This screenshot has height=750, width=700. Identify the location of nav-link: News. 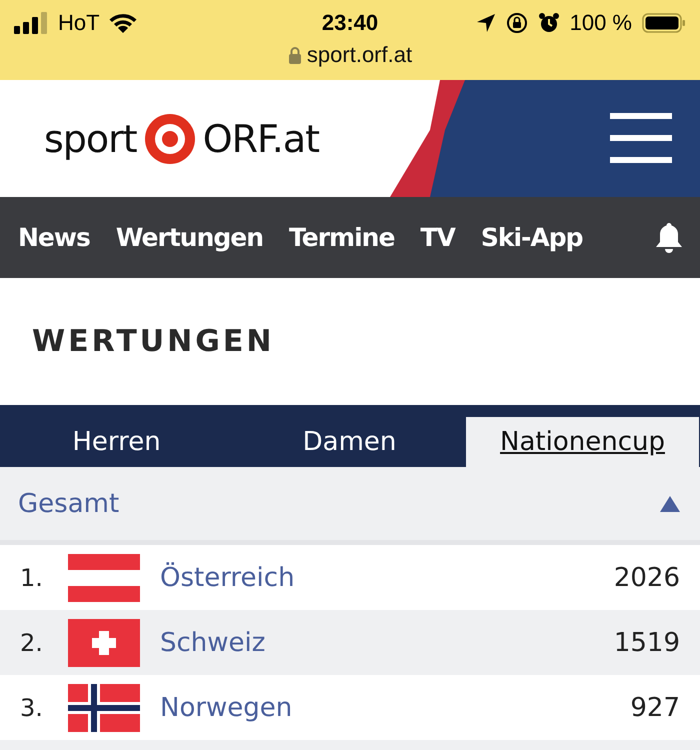
(54, 237).